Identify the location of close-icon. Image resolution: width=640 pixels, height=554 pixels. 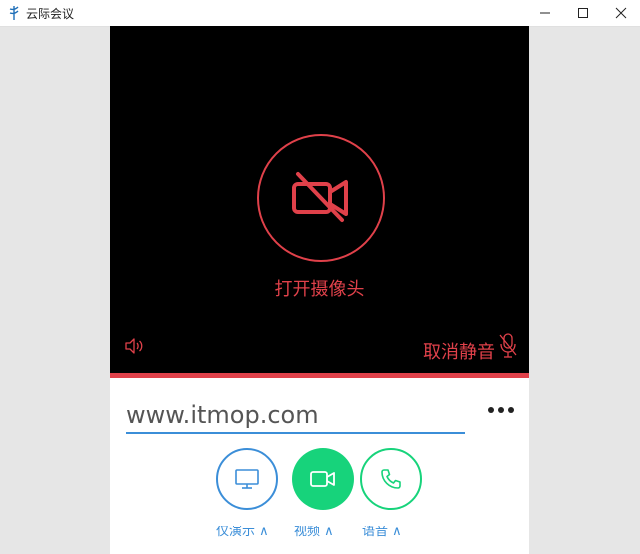
(621, 13).